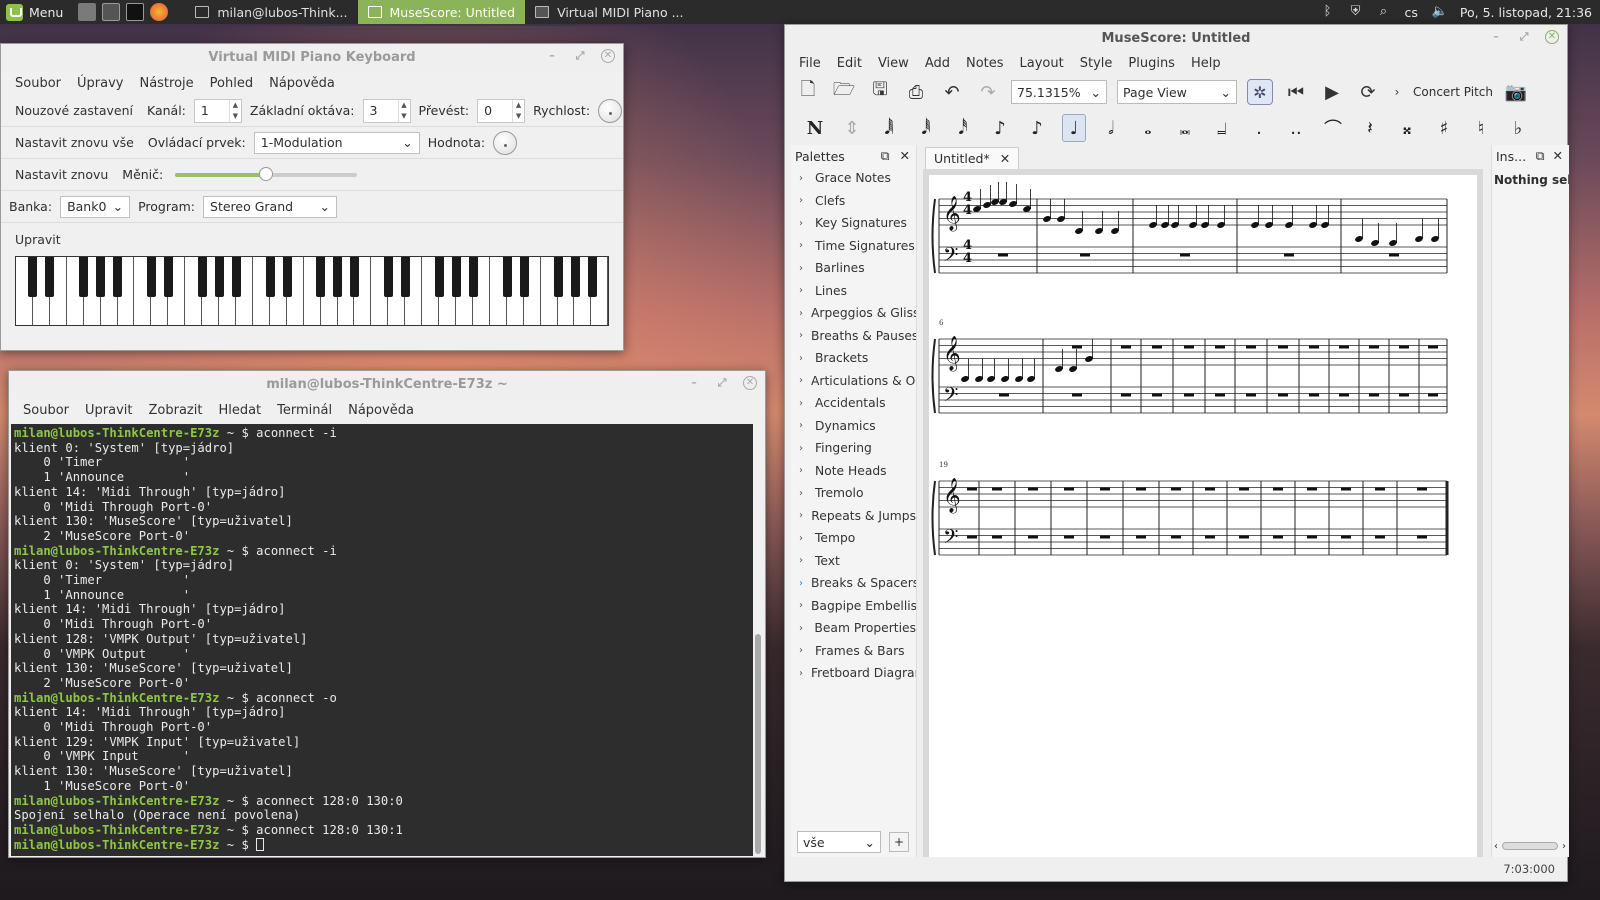  What do you see at coordinates (808, 92) in the screenshot?
I see `new-score-icon: 🗋` at bounding box center [808, 92].